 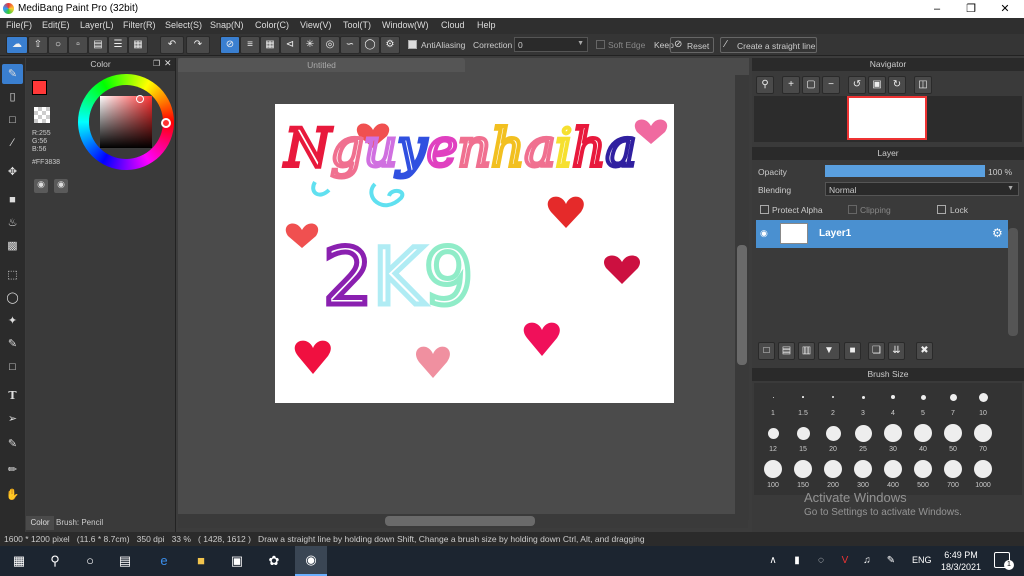 What do you see at coordinates (897, 85) in the screenshot?
I see `rotate-right-icon: ↻` at bounding box center [897, 85].